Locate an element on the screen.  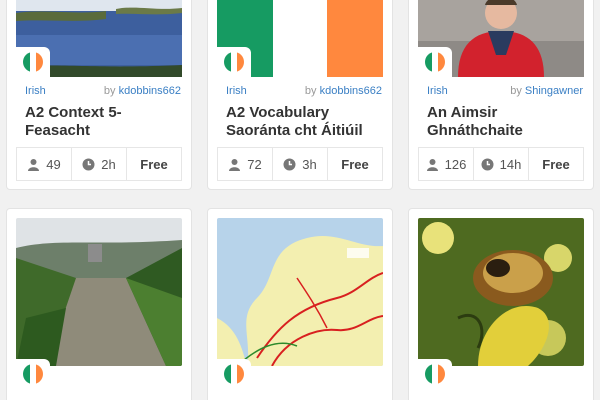
time-value: 3h is located at coordinates (309, 164).